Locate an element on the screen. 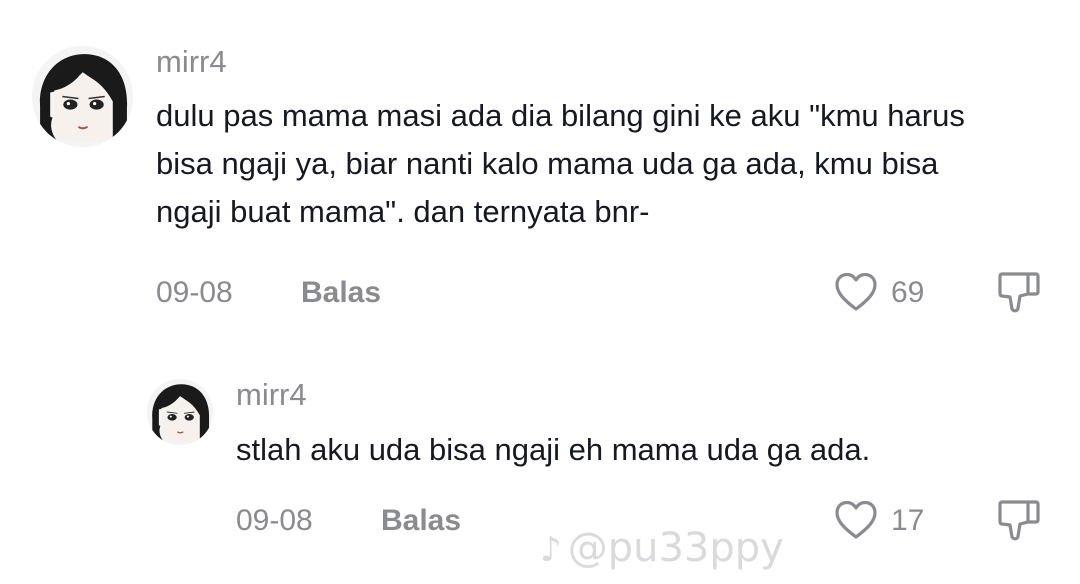 The image size is (1080, 584). like-count: 17 is located at coordinates (908, 520).